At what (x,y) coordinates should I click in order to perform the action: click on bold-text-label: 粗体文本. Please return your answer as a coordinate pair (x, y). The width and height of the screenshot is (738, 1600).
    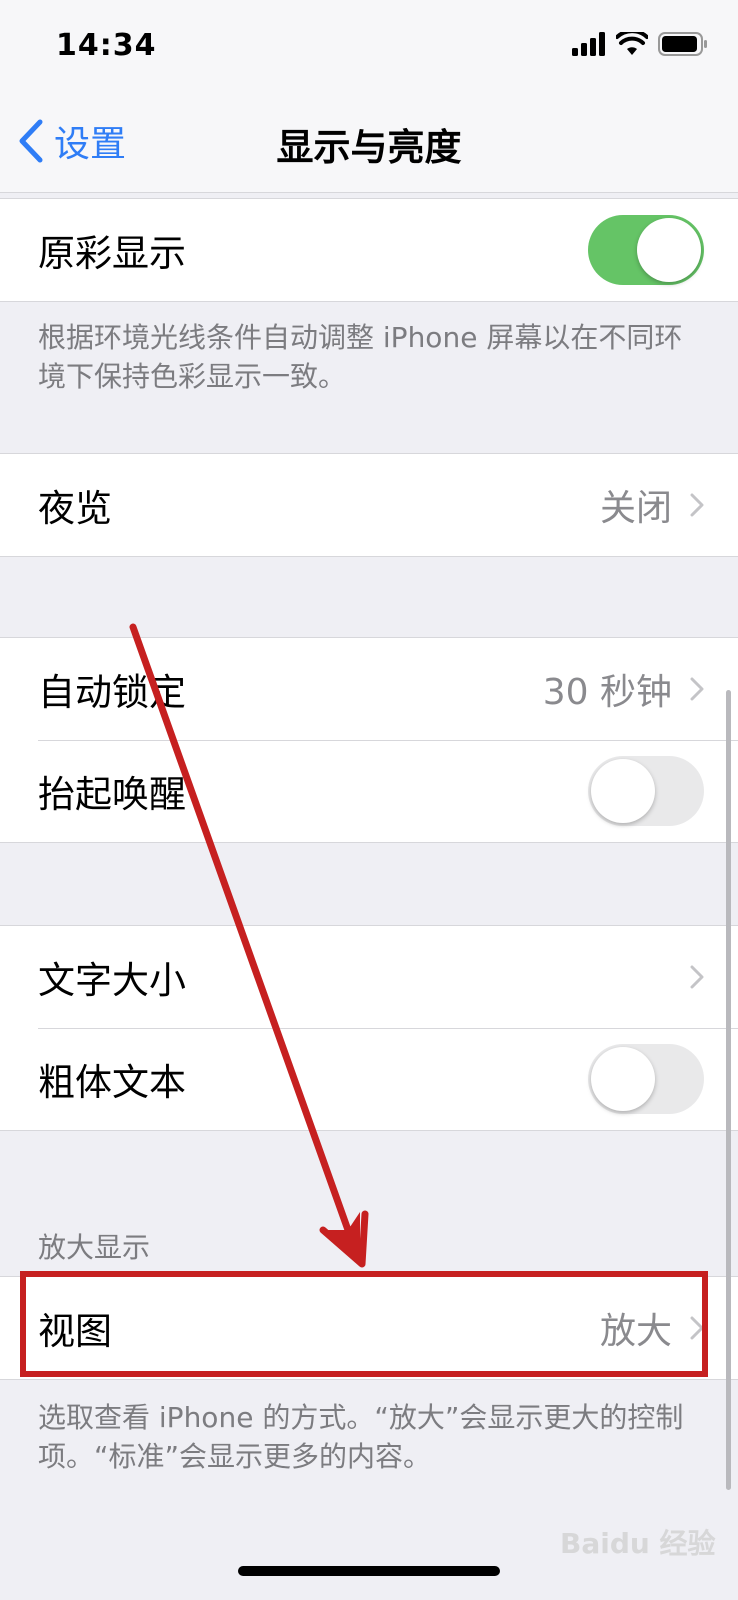
    Looking at the image, I should click on (112, 1082).